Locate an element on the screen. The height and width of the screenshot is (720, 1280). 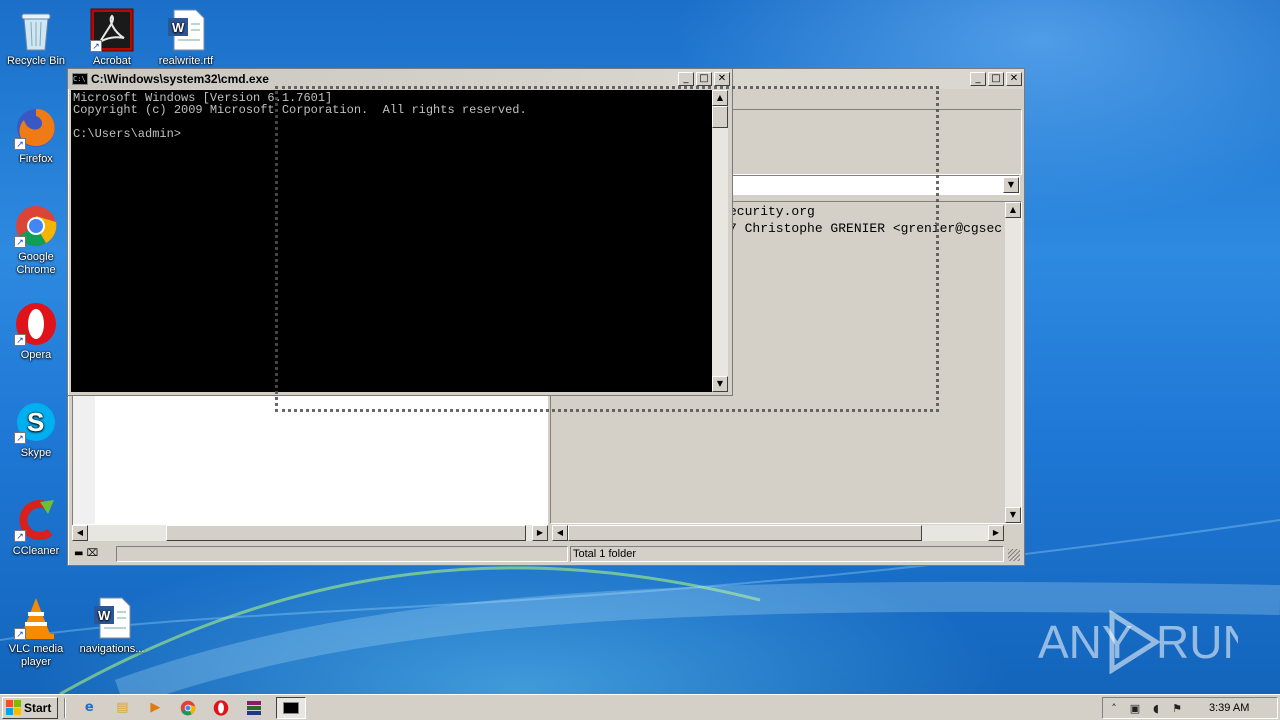
desktop-icon-recycle-bin: Recycle Bin is located at coordinates (36, 38).